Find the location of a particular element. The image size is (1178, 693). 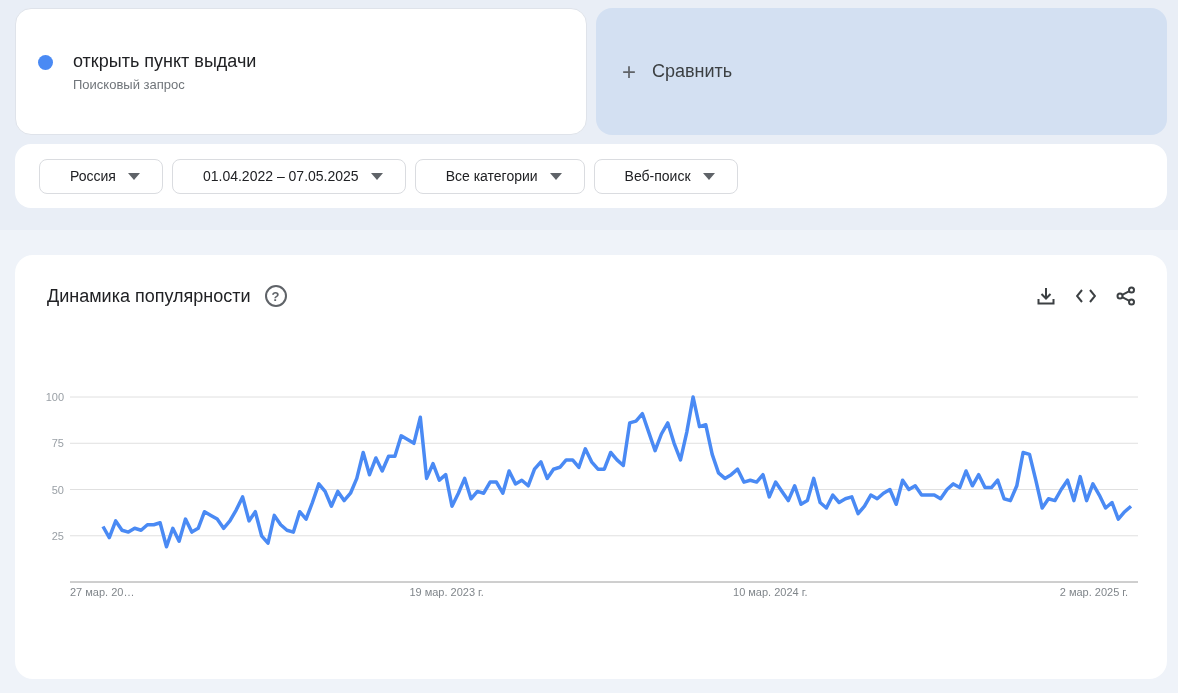

help-icon: ? is located at coordinates (275, 296).